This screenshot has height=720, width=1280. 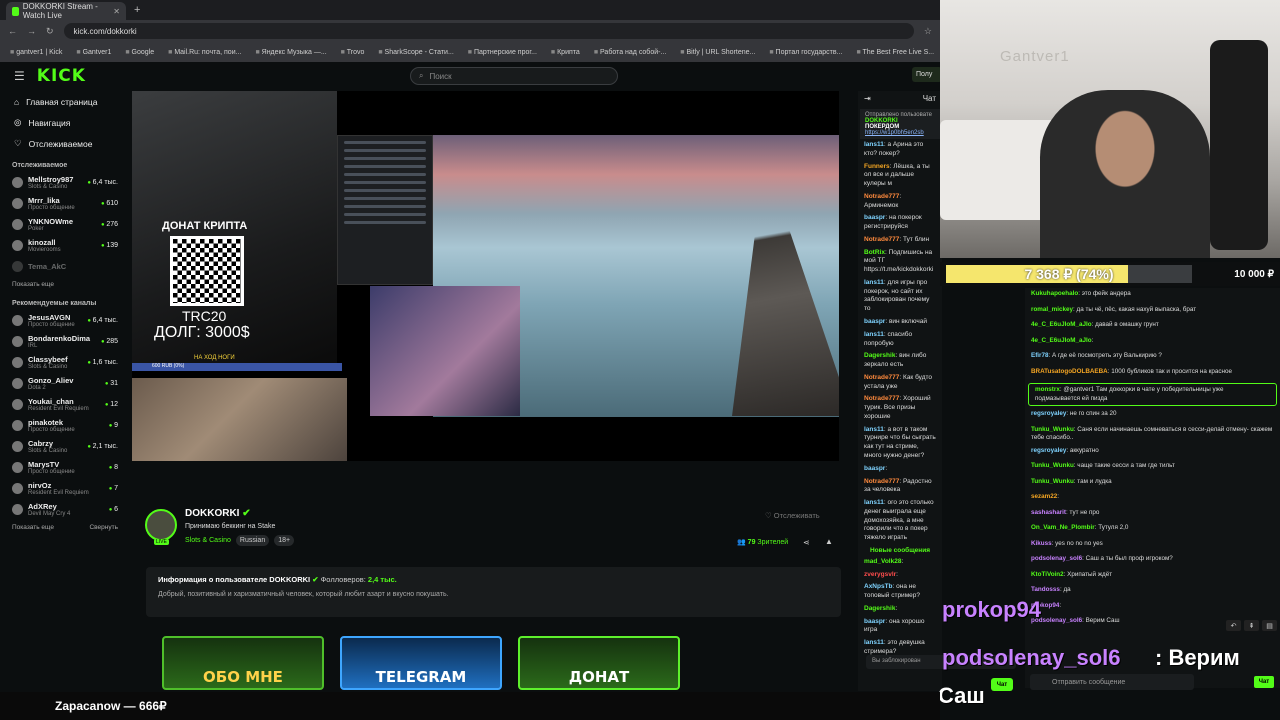 What do you see at coordinates (66, 11) in the screenshot?
I see `browser-tab: DOKKORKI Stream - Watch Live ✕` at bounding box center [66, 11].